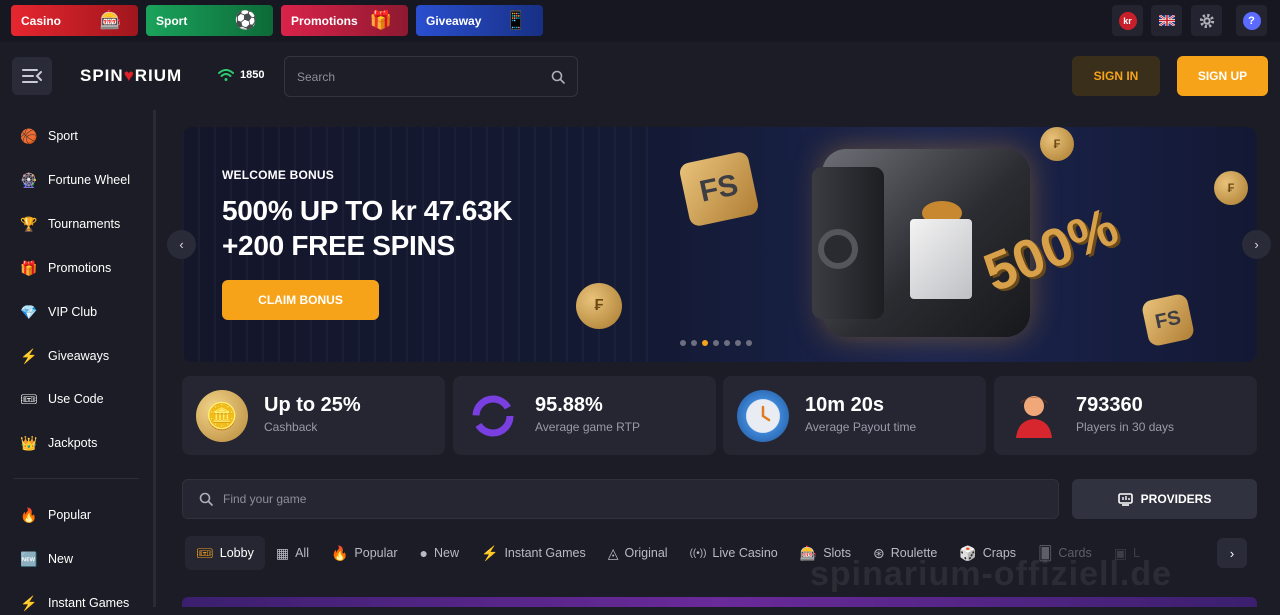  Describe the element at coordinates (533, 553) in the screenshot. I see `tab-instant-games: ⚡ Instant Games` at that location.